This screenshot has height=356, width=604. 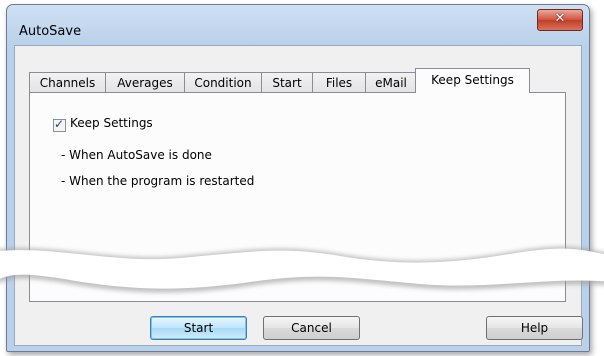 I want to click on autosave-done-text: - When AutoSave is done, so click(x=136, y=155).